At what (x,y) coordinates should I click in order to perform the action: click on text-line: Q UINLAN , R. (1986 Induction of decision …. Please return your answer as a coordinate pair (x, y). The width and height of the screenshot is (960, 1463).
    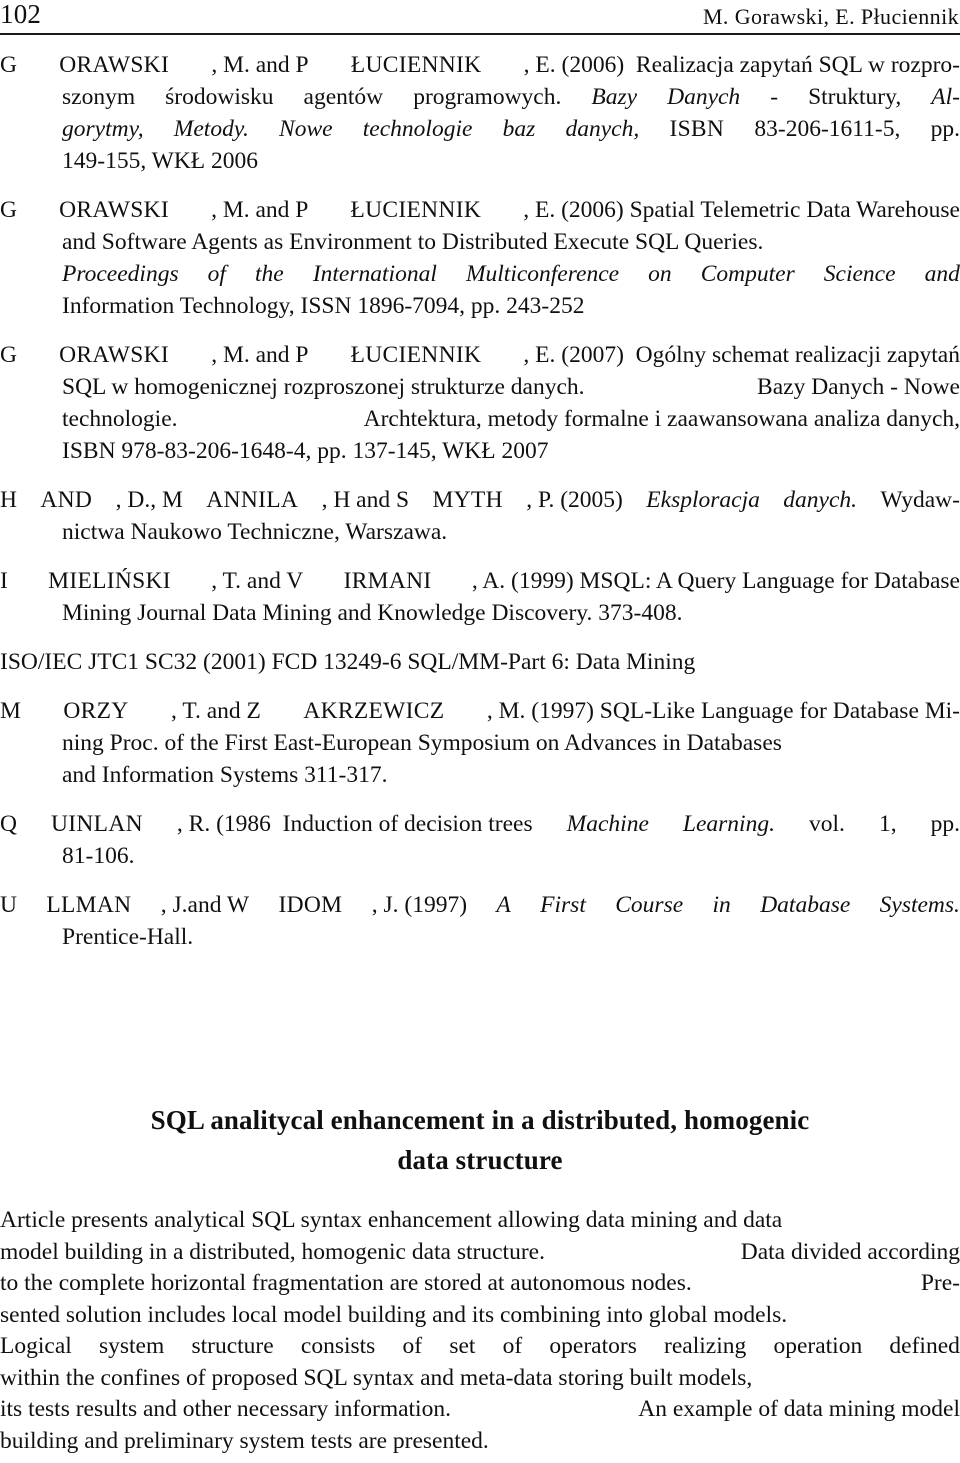
    Looking at the image, I should click on (480, 824).